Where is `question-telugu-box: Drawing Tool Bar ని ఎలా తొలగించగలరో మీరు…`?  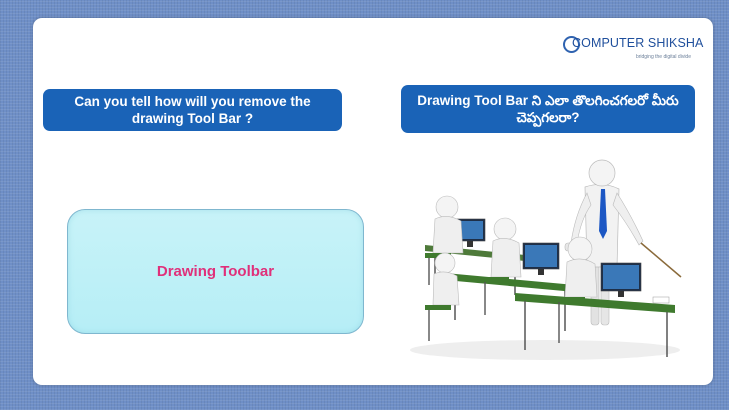 question-telugu-box: Drawing Tool Bar ని ఎలా తొలగించగలరో మీరు… is located at coordinates (548, 109).